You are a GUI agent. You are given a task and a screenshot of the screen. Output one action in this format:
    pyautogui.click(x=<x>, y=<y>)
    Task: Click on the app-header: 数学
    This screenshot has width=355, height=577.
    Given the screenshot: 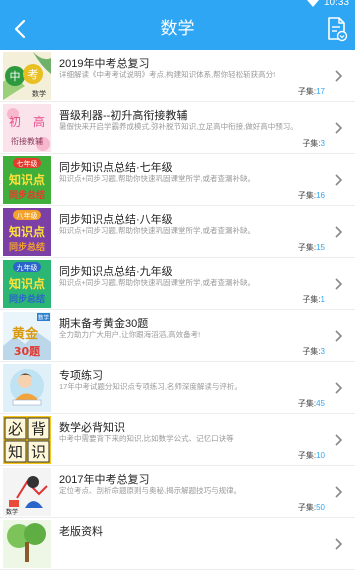 What is the action you would take?
    pyautogui.click(x=177, y=29)
    